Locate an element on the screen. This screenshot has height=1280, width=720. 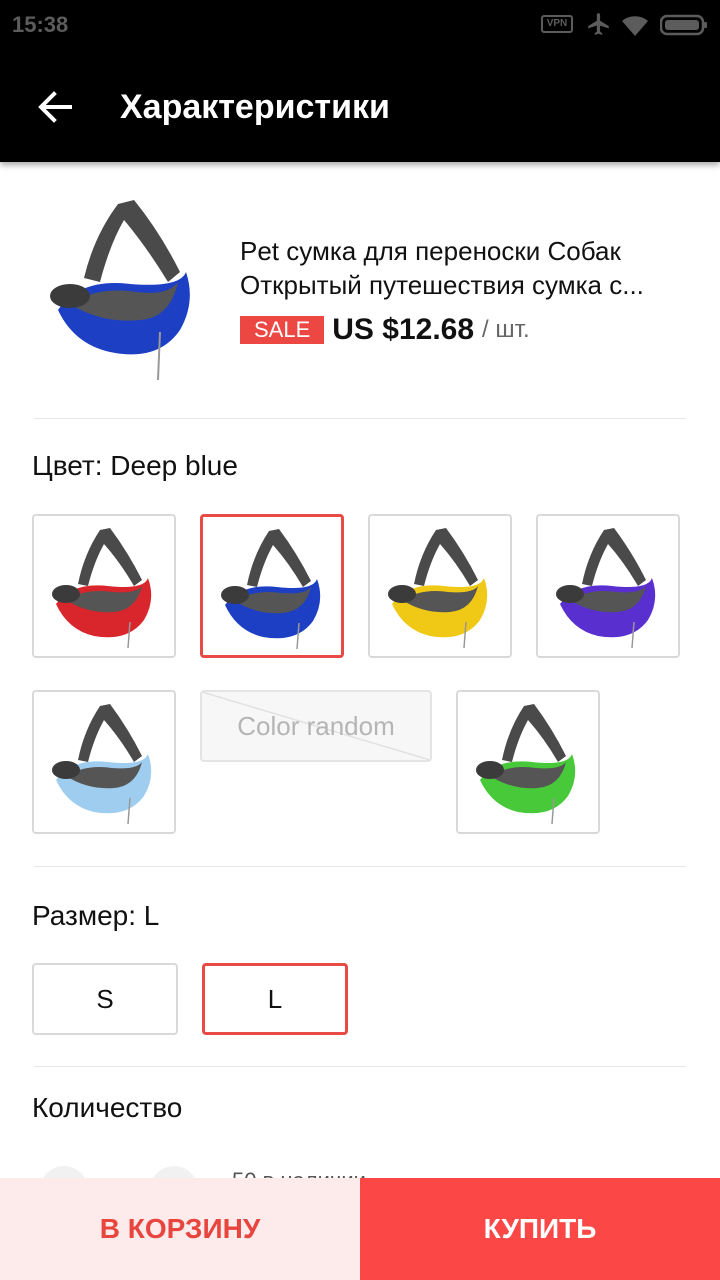
color-option-light-blue is located at coordinates (104, 762).